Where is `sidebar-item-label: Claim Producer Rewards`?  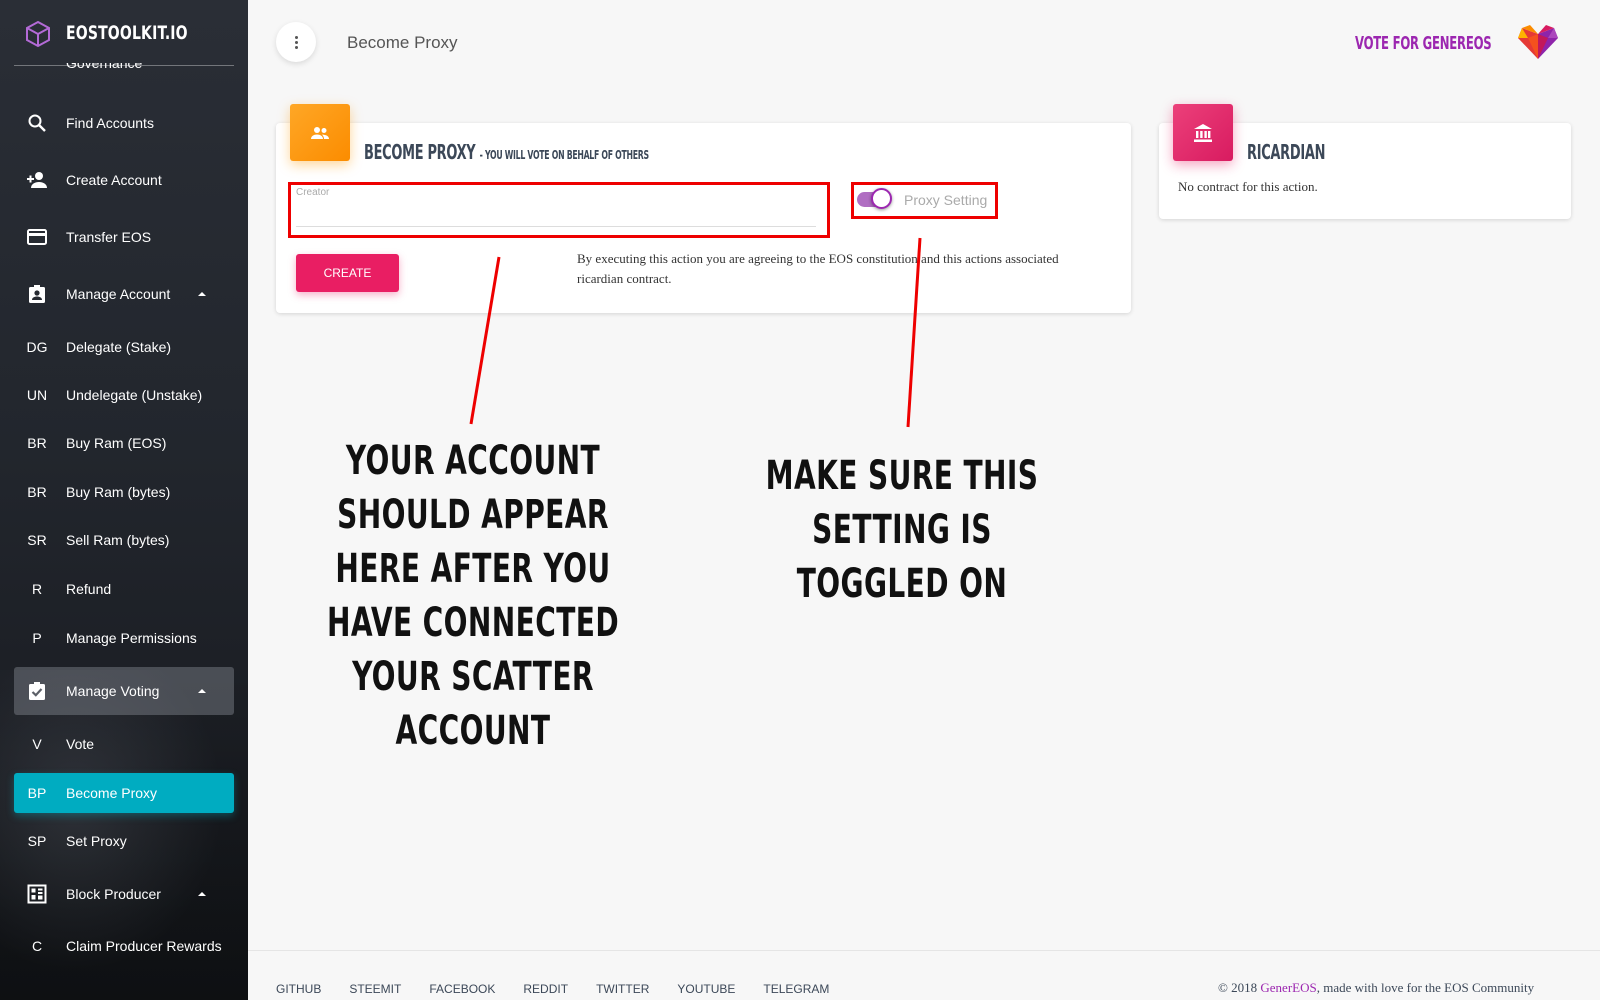
sidebar-item-label: Claim Producer Rewards is located at coordinates (144, 946).